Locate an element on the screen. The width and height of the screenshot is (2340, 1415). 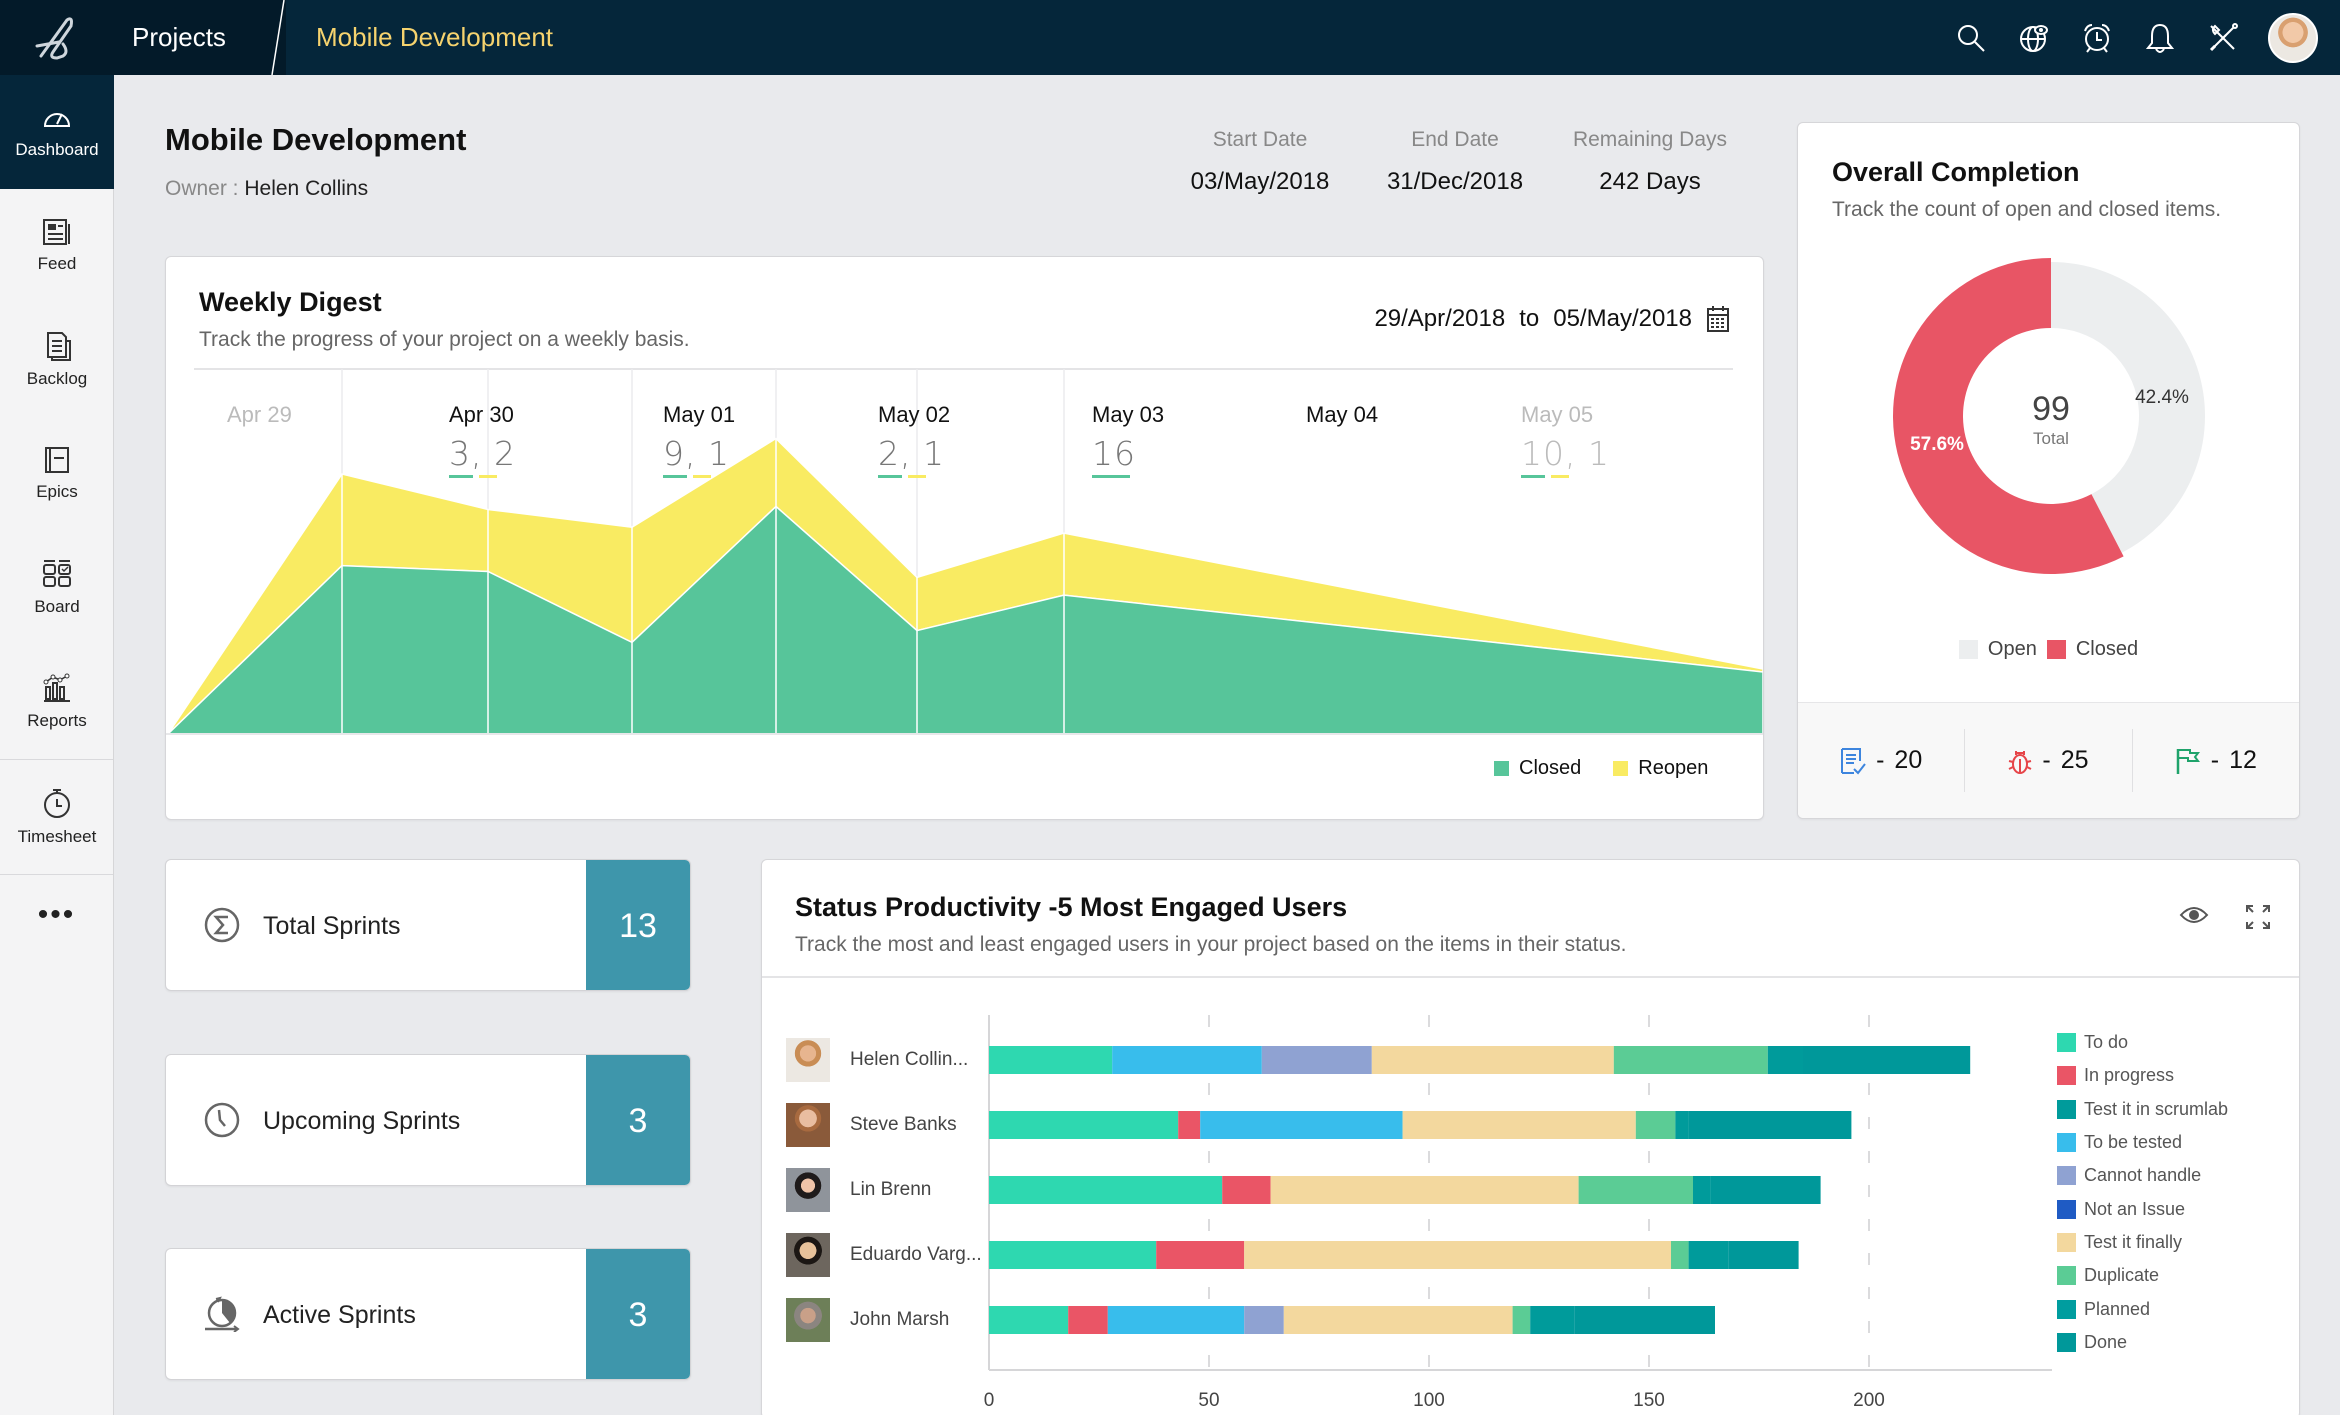
legend-label-open: Open is located at coordinates (2012, 649).